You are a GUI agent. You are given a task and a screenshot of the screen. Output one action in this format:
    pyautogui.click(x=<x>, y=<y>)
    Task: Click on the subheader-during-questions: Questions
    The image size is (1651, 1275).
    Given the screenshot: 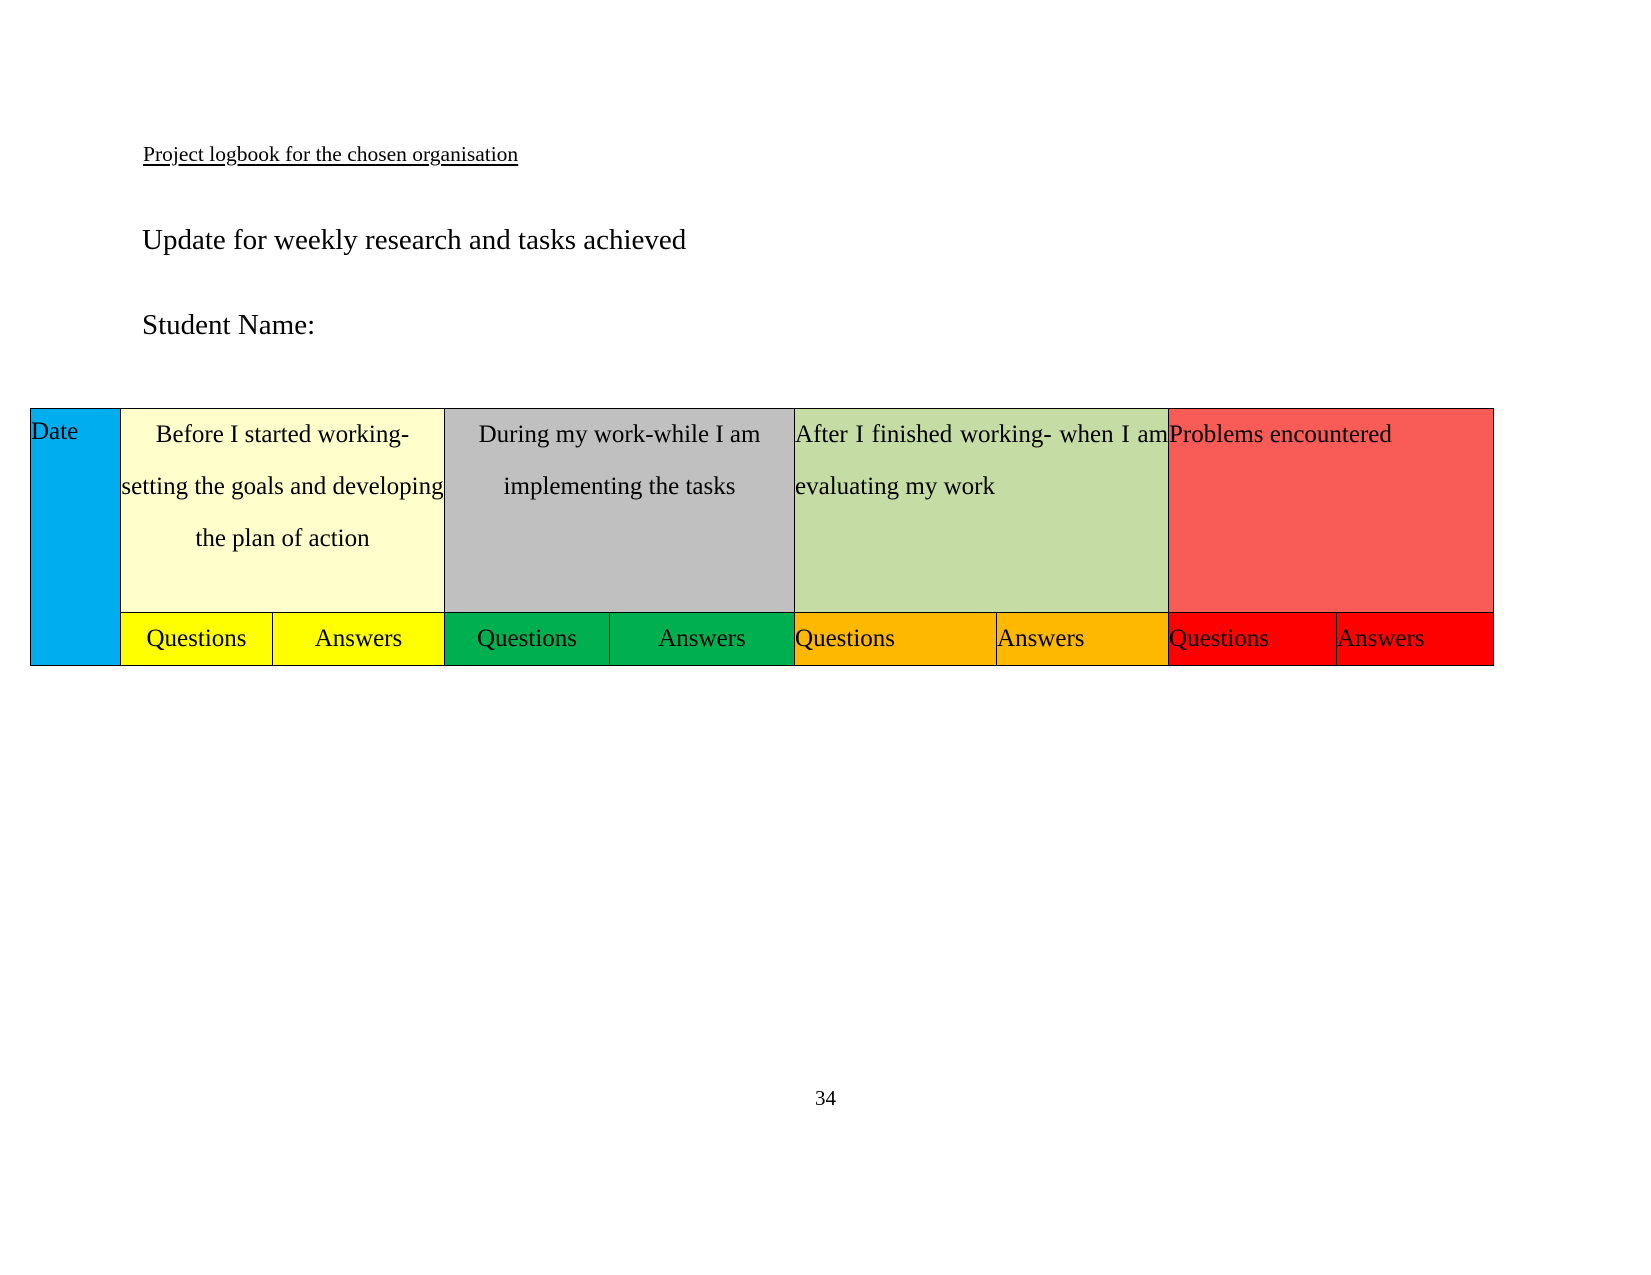 What is the action you would take?
    pyautogui.click(x=527, y=639)
    